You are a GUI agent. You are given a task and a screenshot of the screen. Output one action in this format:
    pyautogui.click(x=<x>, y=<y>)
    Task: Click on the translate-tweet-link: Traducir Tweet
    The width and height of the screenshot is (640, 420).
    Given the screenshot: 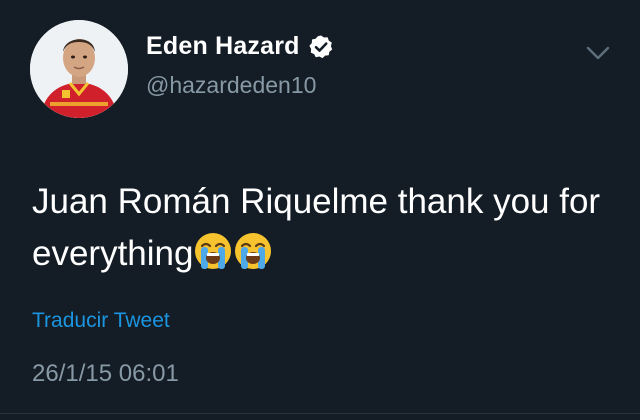 What is the action you would take?
    pyautogui.click(x=101, y=321)
    